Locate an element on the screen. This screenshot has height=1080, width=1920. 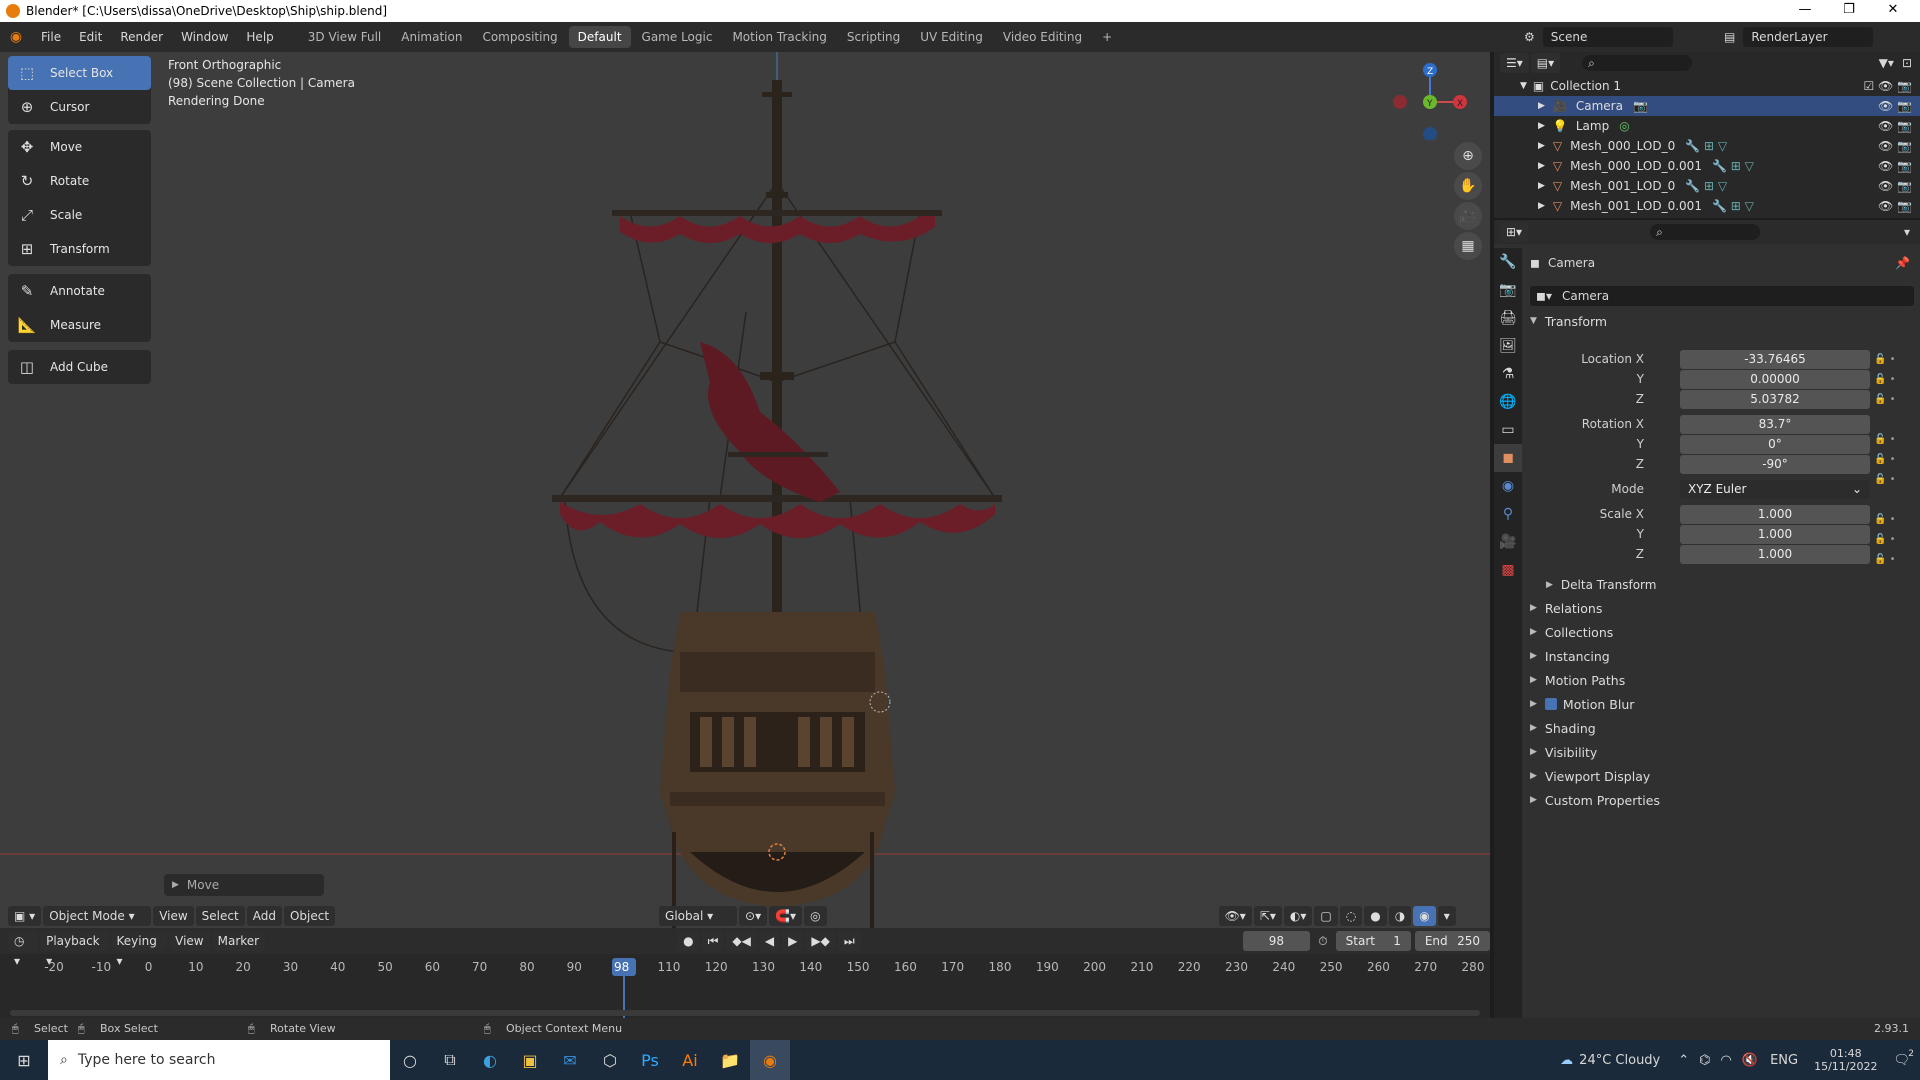
restore-button: ❐ is located at coordinates (1849, 11).